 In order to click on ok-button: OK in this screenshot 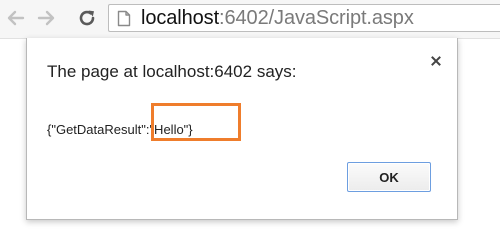, I will do `click(389, 177)`.